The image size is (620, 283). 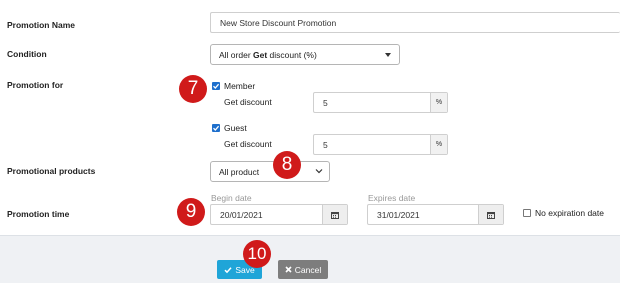 I want to click on member-discount-label: Get discount, so click(x=248, y=102).